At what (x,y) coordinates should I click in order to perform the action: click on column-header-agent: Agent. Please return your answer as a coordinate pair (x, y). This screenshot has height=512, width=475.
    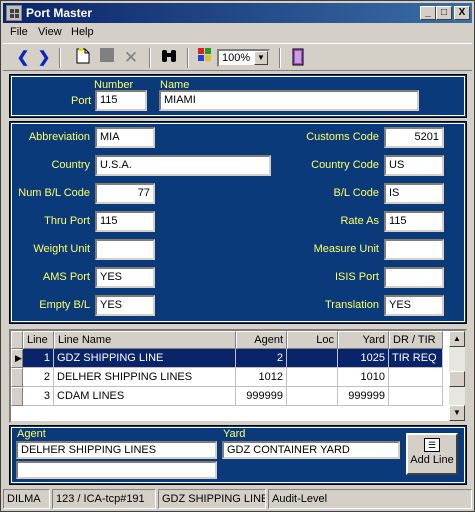
    Looking at the image, I should click on (261, 340).